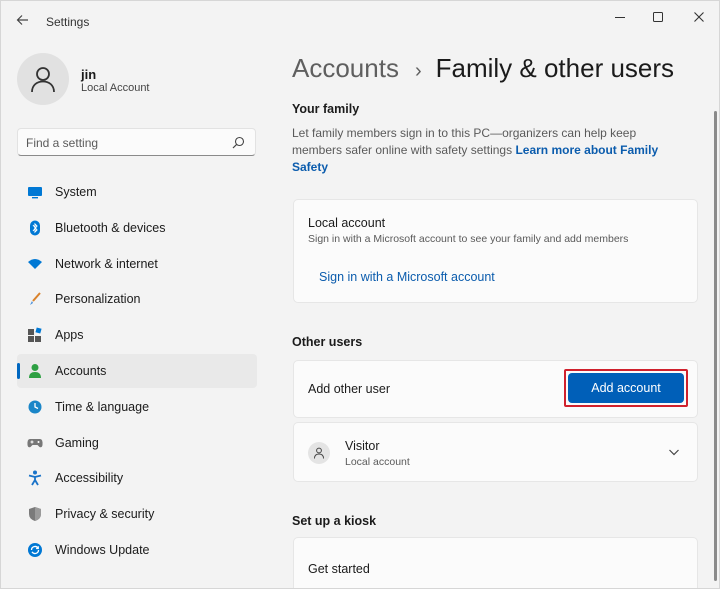  I want to click on close-icon, so click(699, 17).